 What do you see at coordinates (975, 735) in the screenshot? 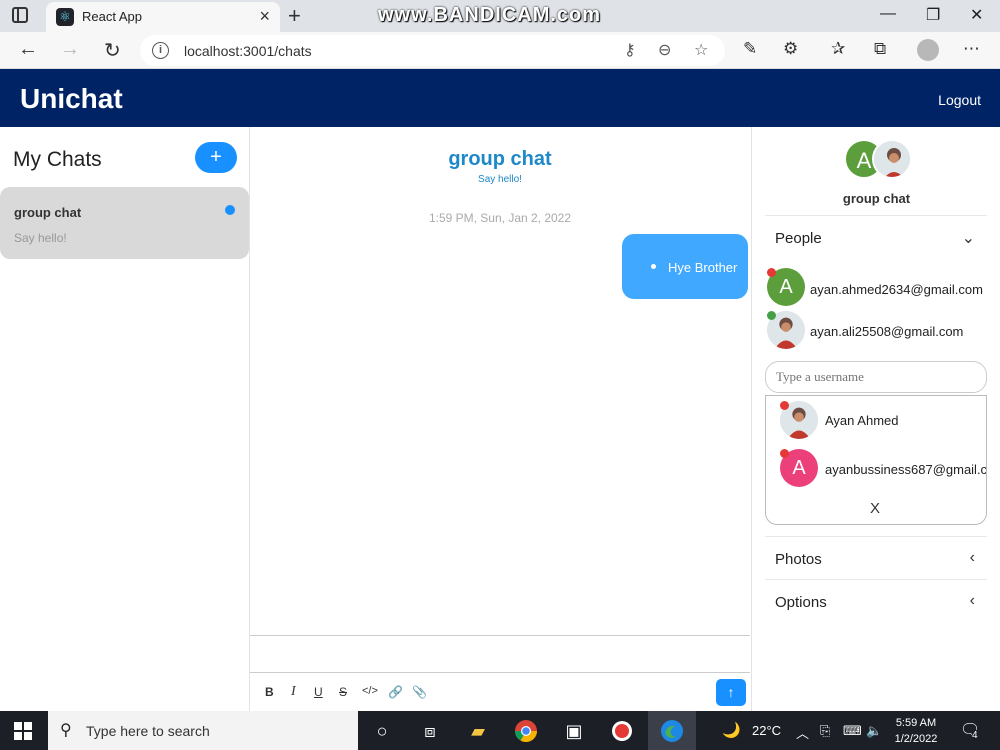
I see `notification-count: 4` at bounding box center [975, 735].